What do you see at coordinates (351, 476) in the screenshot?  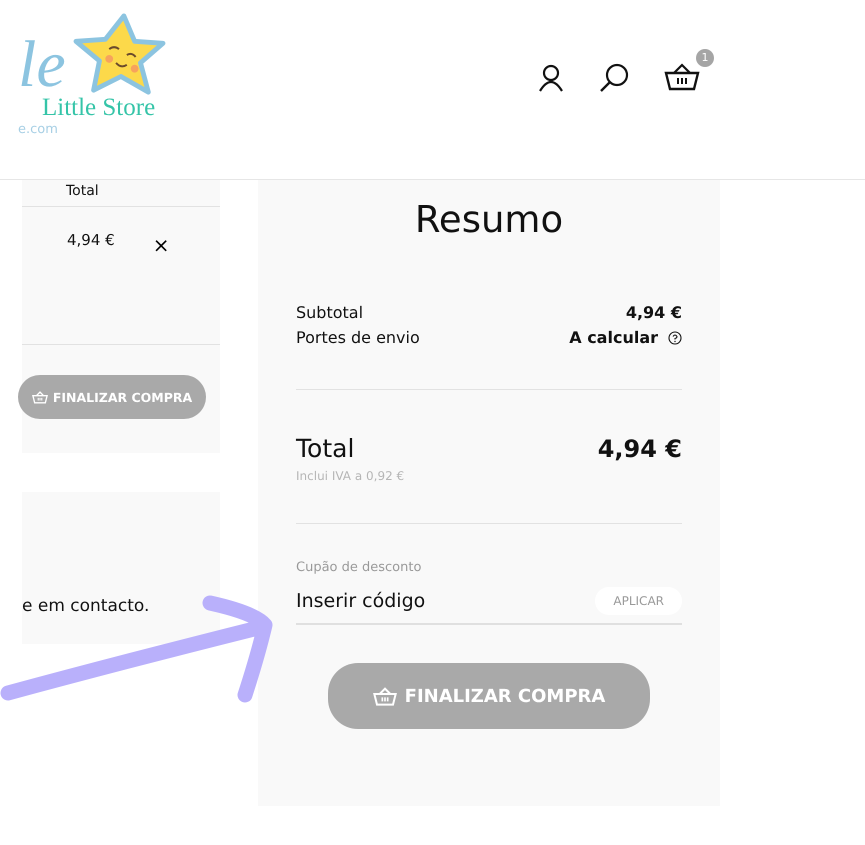 I see `tax-note: Inclui IVA a 0,92 €` at bounding box center [351, 476].